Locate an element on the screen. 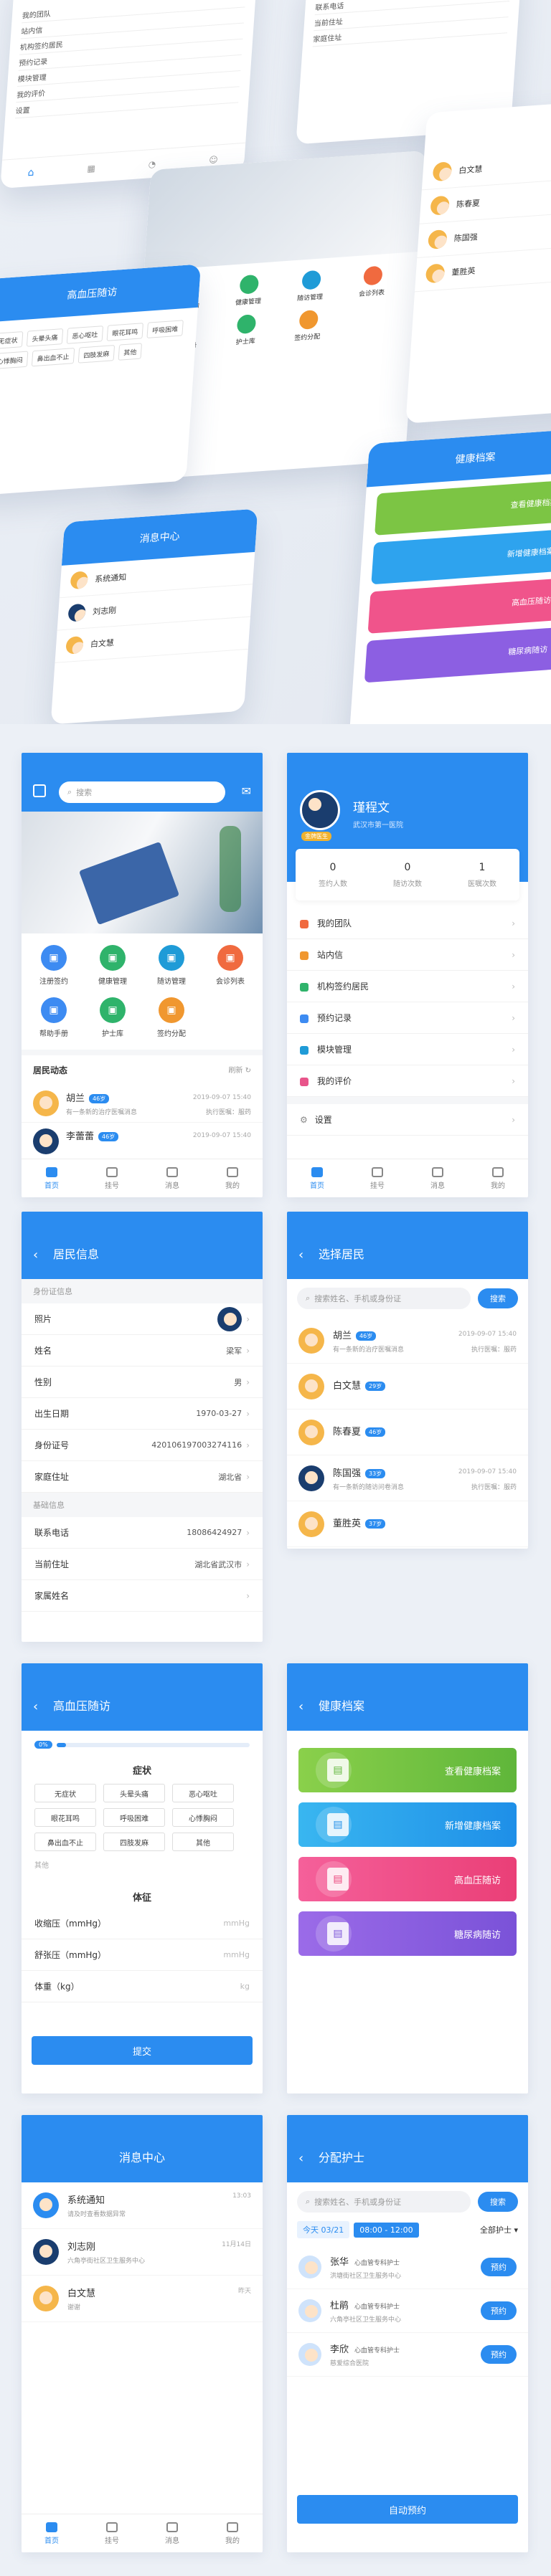 This screenshot has width=551, height=2576. symptom-option: 鼻出血不止 is located at coordinates (65, 1842).